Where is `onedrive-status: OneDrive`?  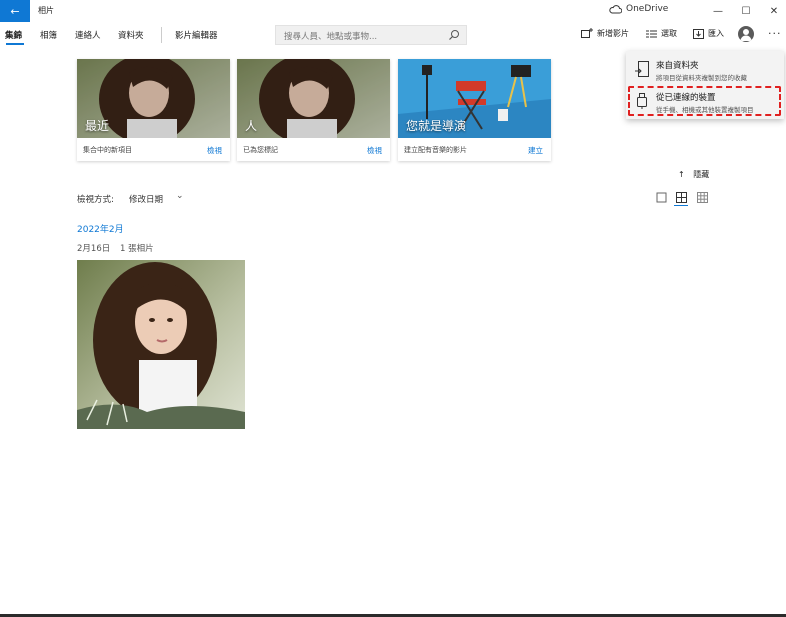 onedrive-status: OneDrive is located at coordinates (638, 9).